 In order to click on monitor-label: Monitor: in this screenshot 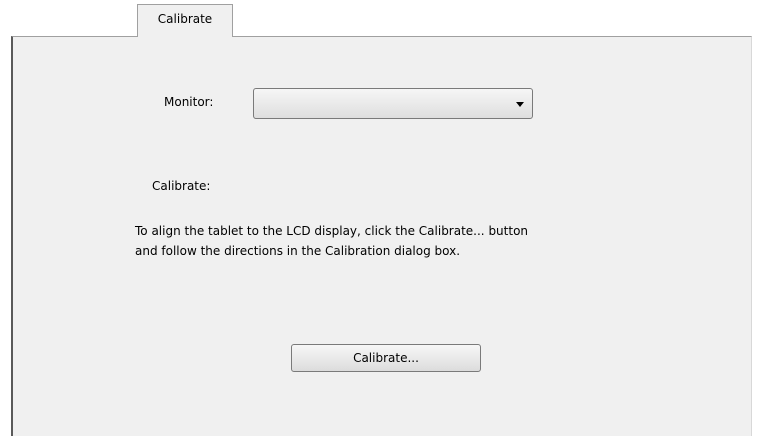, I will do `click(189, 102)`.